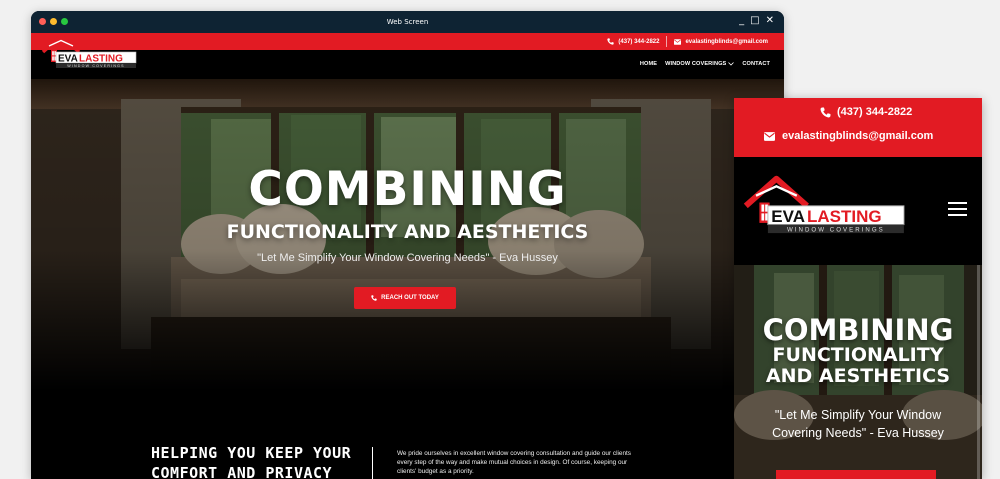 The width and height of the screenshot is (1000, 479). I want to click on site-logo: EVA LASTING WINDOW COVERINGS, so click(89, 55).